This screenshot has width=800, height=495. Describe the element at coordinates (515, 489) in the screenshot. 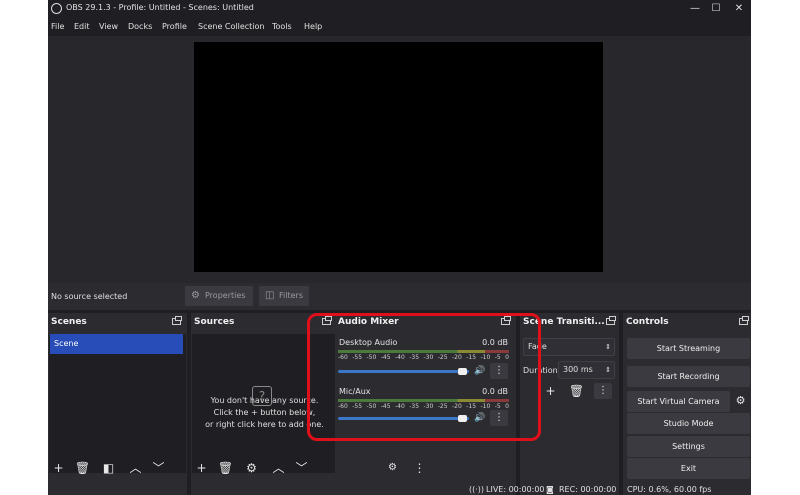

I see `live-status: LIVE: 00:00:00` at that location.